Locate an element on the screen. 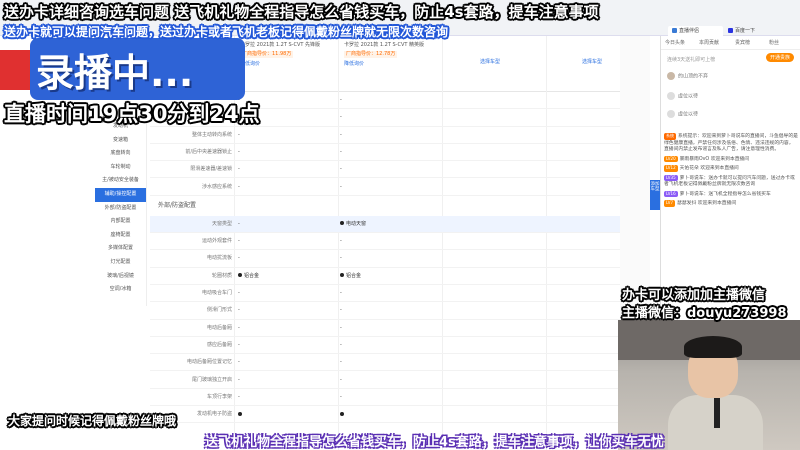 This screenshot has height=450, width=800. table-row: 运动外观套件 - - is located at coordinates (385, 242).